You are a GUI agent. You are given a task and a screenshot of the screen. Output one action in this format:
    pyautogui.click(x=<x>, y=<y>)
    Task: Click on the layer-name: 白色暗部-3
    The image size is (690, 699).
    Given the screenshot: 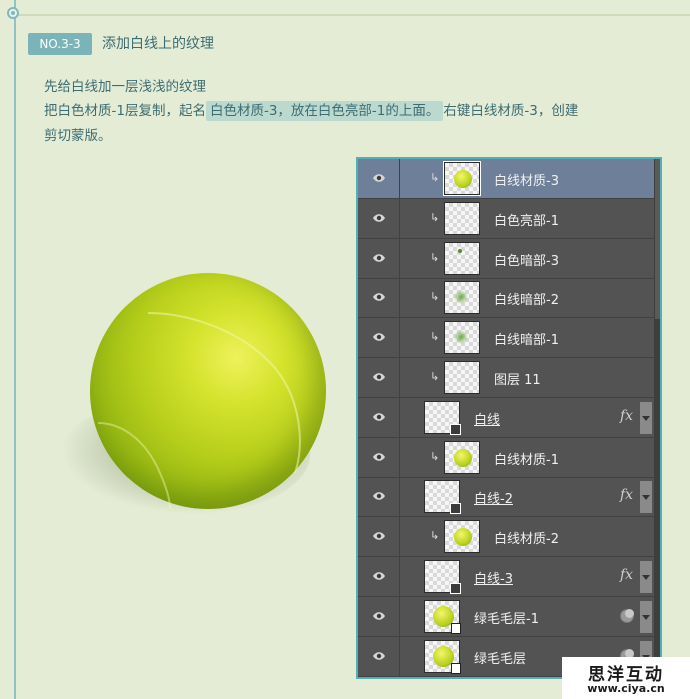 What is the action you would take?
    pyautogui.click(x=526, y=259)
    